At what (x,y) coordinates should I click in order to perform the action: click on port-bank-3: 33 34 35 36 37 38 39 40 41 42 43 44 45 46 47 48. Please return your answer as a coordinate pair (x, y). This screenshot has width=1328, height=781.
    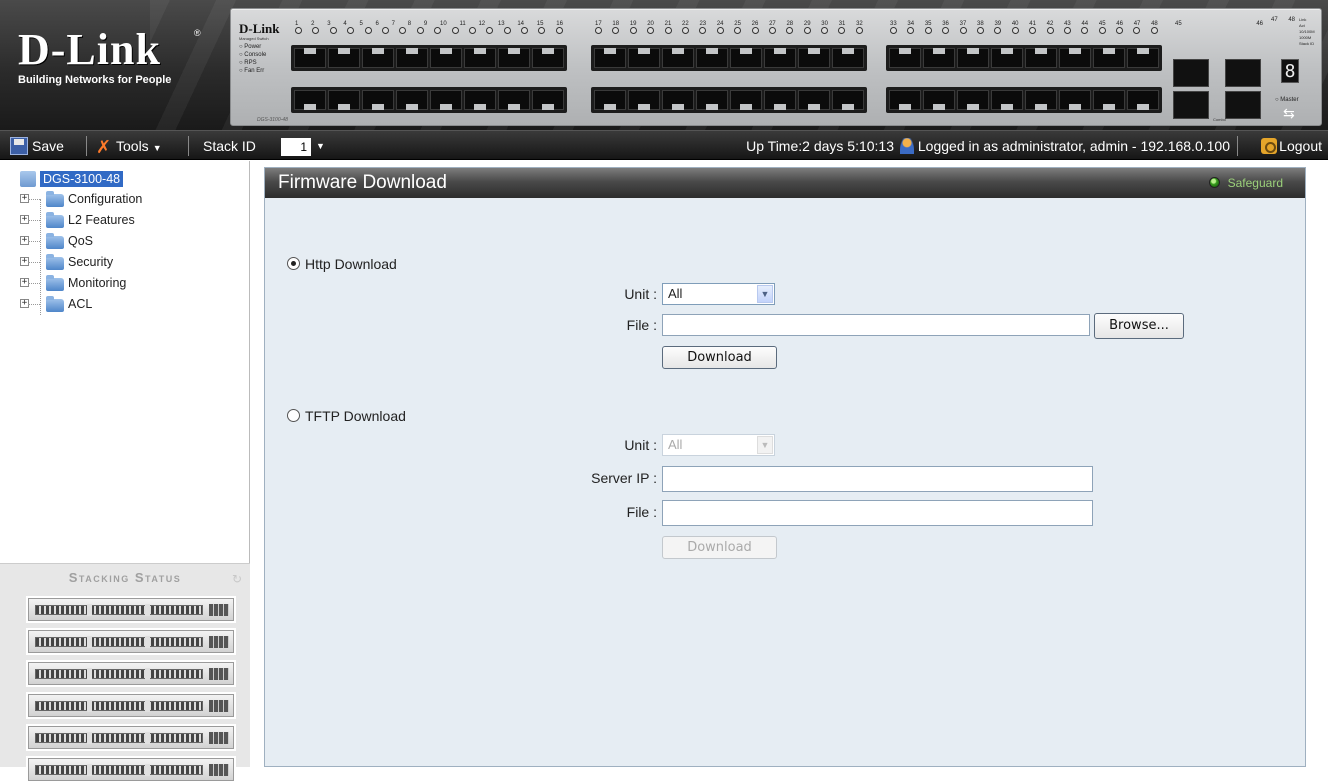
    Looking at the image, I should click on (1024, 71).